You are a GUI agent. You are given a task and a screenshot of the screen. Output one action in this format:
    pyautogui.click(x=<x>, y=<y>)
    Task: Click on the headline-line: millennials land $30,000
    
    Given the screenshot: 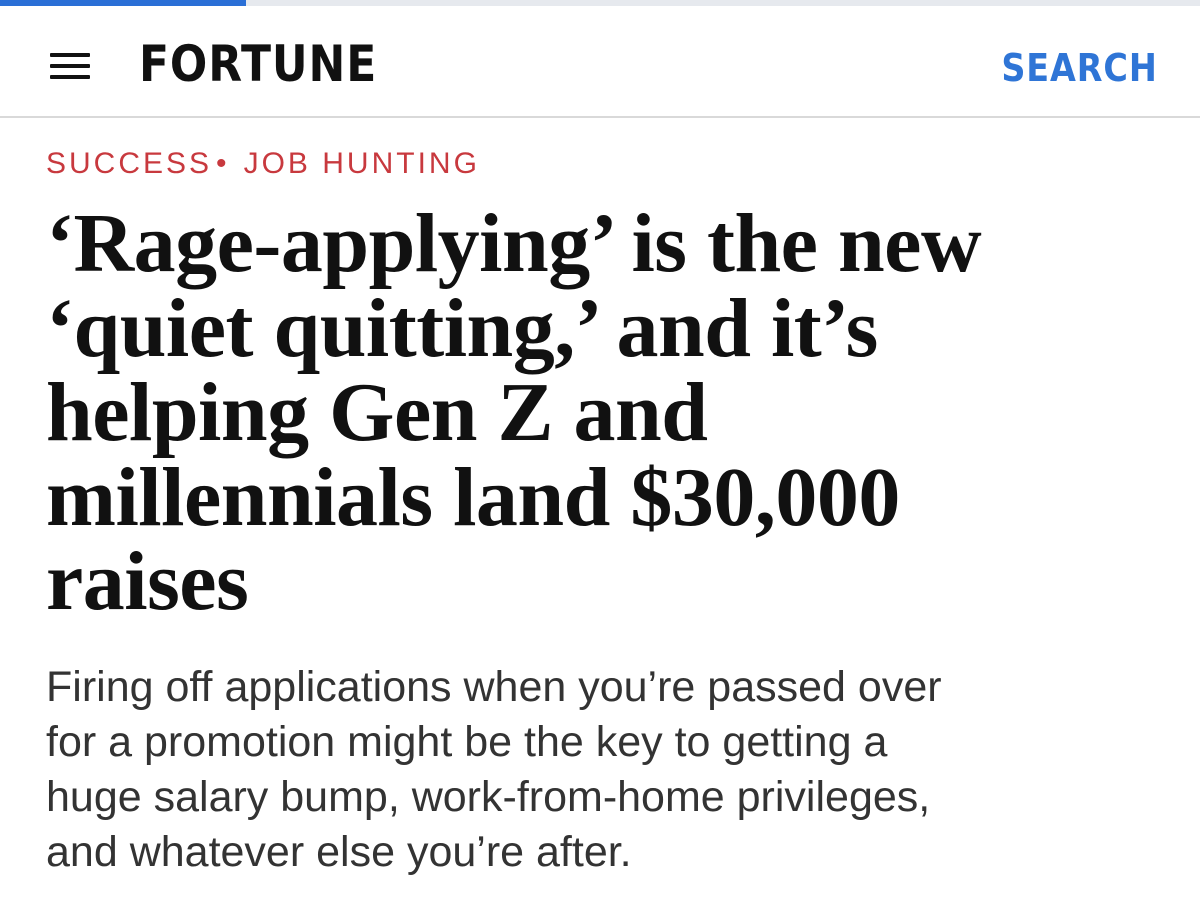 What is the action you would take?
    pyautogui.click(x=473, y=497)
    